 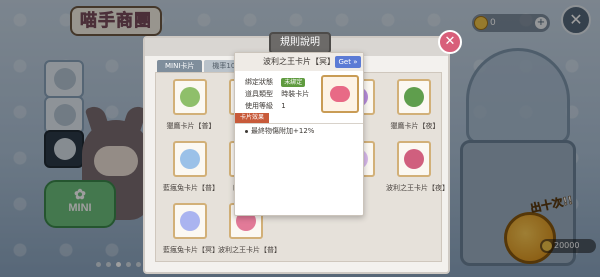 What do you see at coordinates (259, 106) in the screenshot?
I see `info-key: 使用等級` at bounding box center [259, 106].